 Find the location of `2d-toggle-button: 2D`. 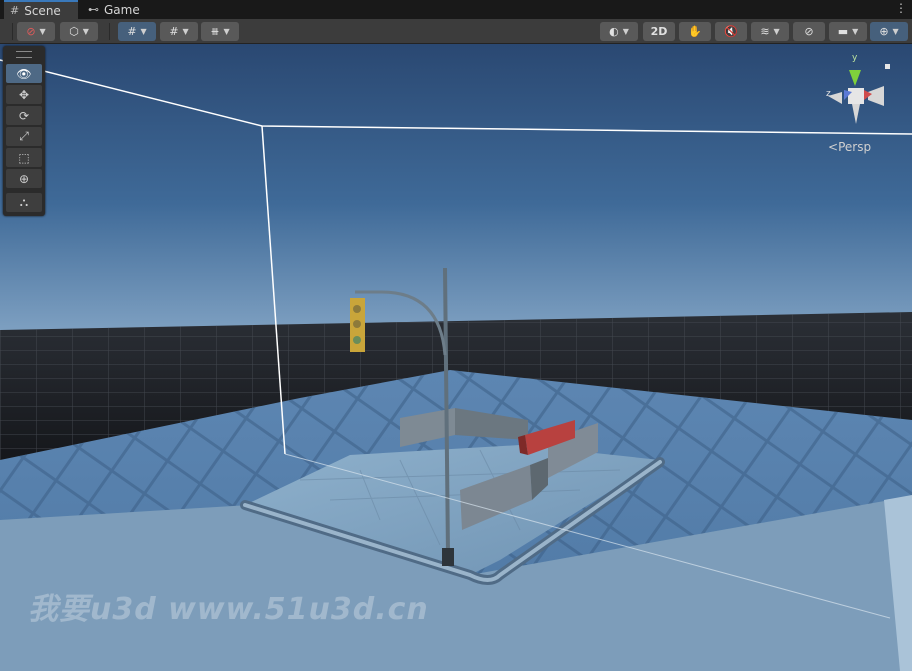

2d-toggle-button: 2D is located at coordinates (659, 31).